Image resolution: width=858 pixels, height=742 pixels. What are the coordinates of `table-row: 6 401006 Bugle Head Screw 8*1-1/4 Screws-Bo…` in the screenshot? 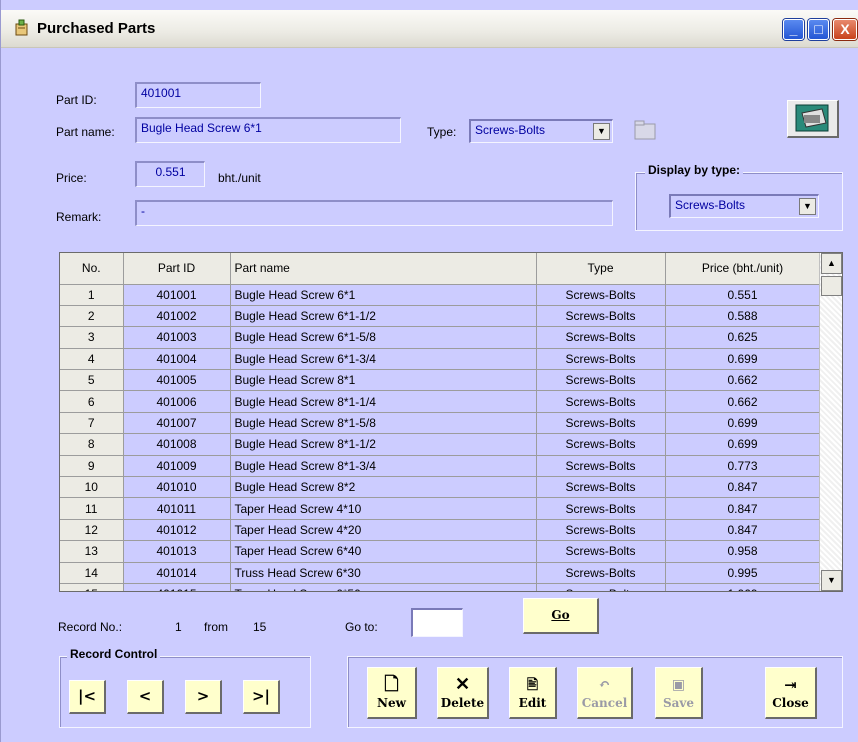 It's located at (440, 401).